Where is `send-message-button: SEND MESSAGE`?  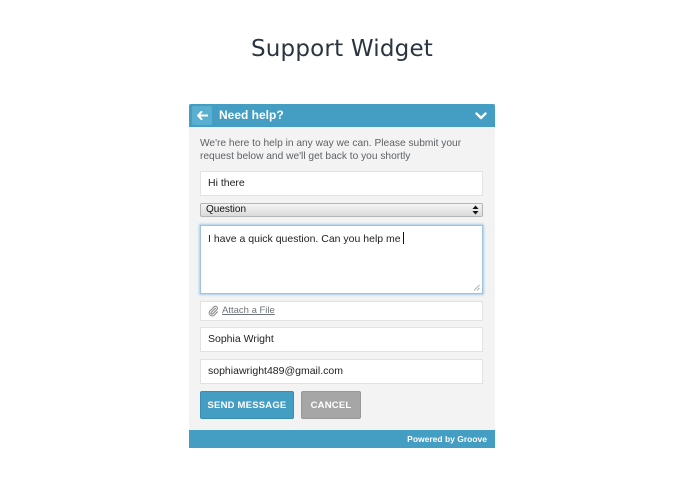 send-message-button: SEND MESSAGE is located at coordinates (247, 405).